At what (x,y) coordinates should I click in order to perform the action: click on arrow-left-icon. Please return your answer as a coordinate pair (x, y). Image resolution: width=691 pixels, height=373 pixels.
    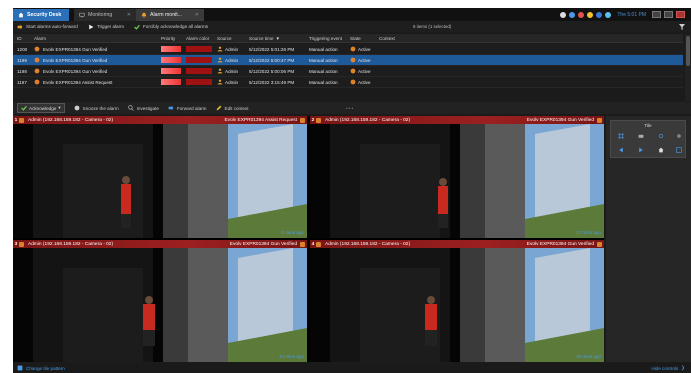
    Looking at the image, I should click on (621, 150).